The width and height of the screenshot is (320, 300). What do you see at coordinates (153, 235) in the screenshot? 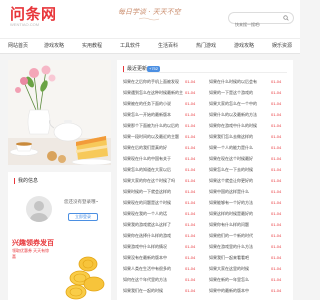
I see `article-title: 如果你在选择什么样的游戏` at bounding box center [153, 235].